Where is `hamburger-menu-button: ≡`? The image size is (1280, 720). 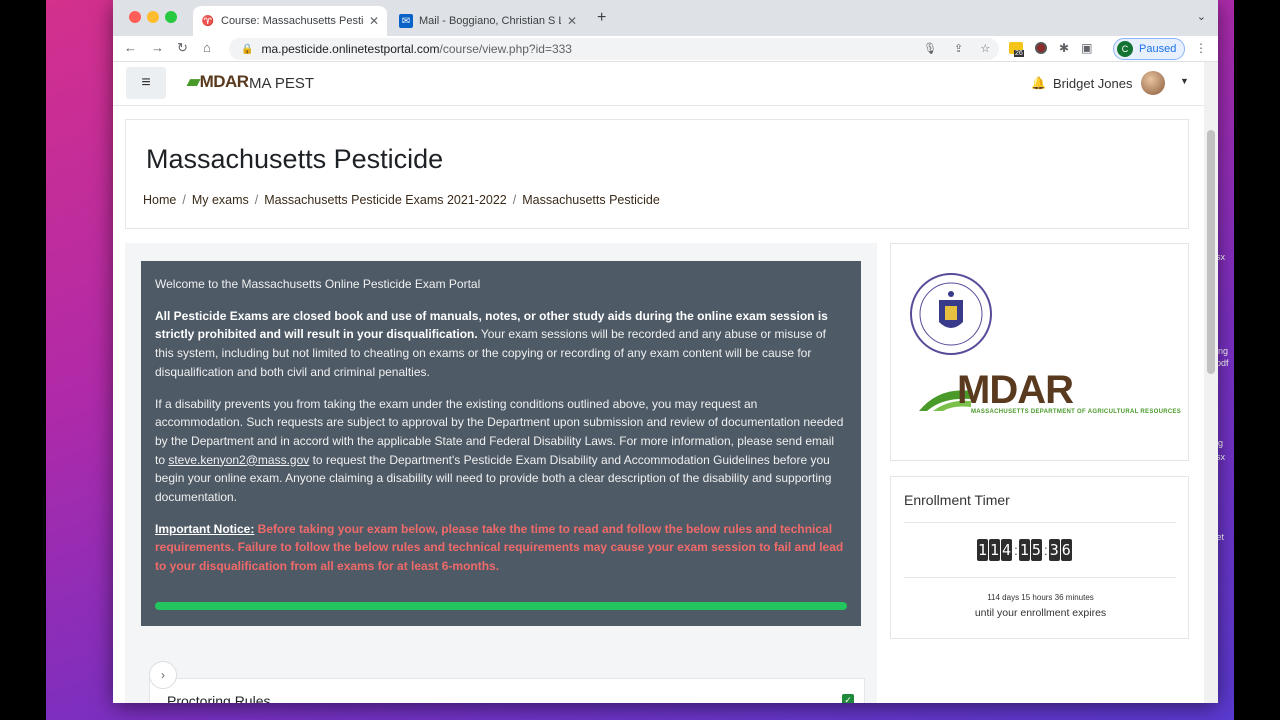 hamburger-menu-button: ≡ is located at coordinates (146, 83).